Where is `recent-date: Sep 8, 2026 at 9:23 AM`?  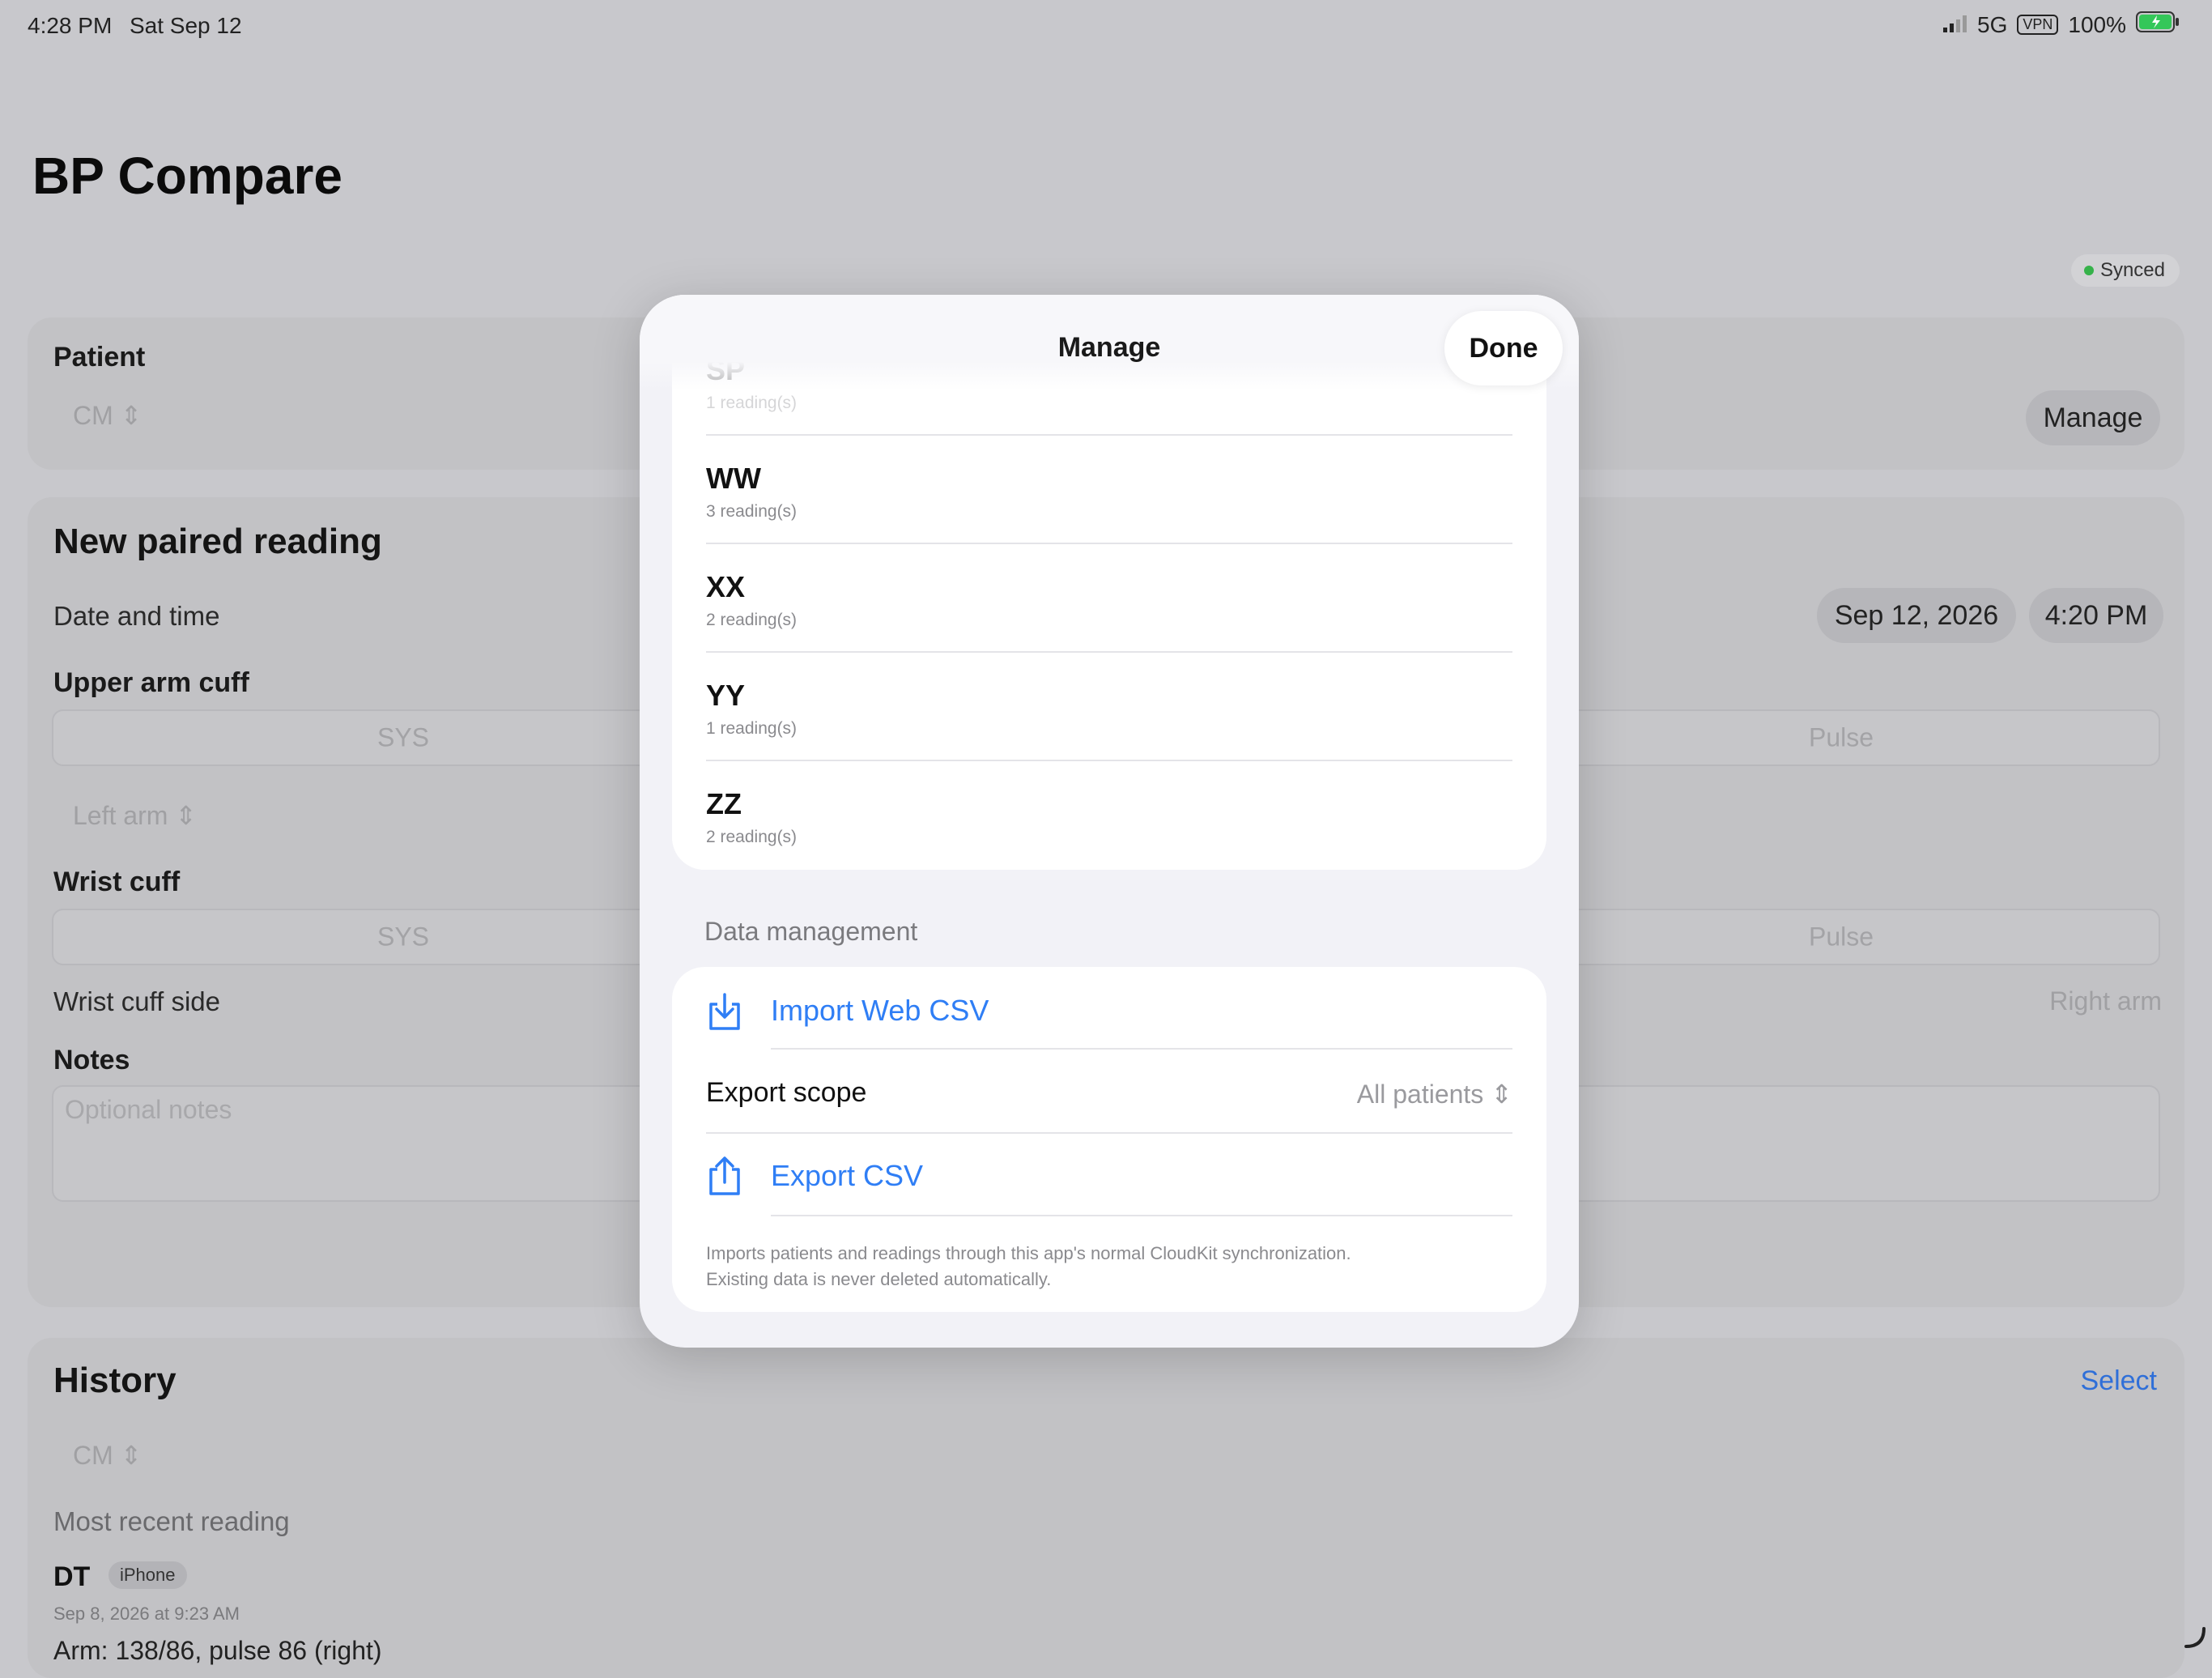
recent-date: Sep 8, 2026 at 9:23 AM is located at coordinates (146, 1613).